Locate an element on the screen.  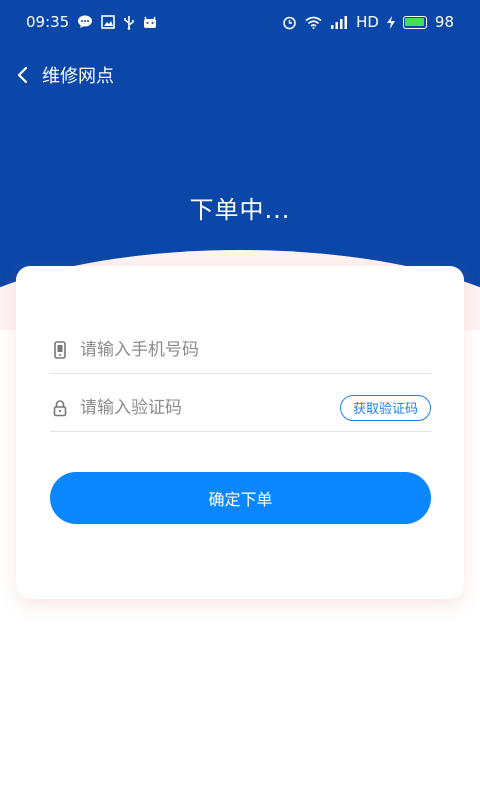
charging-icon is located at coordinates (390, 22).